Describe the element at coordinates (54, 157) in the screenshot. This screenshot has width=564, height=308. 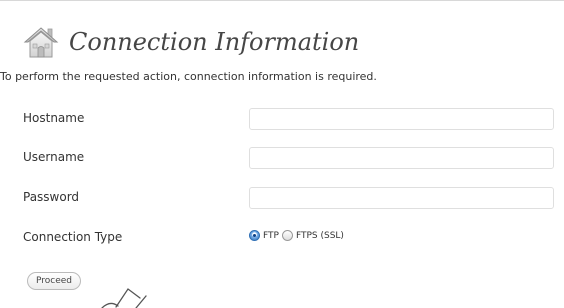
I see `username-label: Username` at that location.